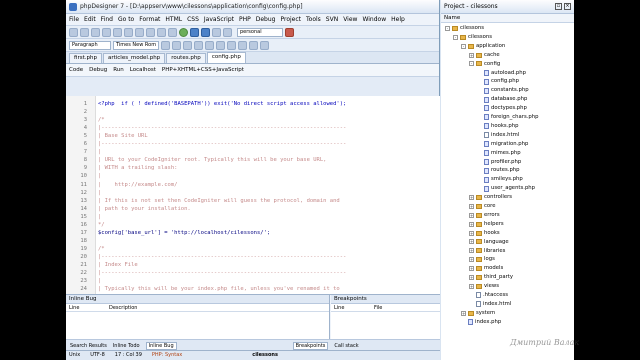 The image size is (640, 360). Describe the element at coordinates (219, 19) in the screenshot. I see `menu-item-javascript: JavaScript` at that location.